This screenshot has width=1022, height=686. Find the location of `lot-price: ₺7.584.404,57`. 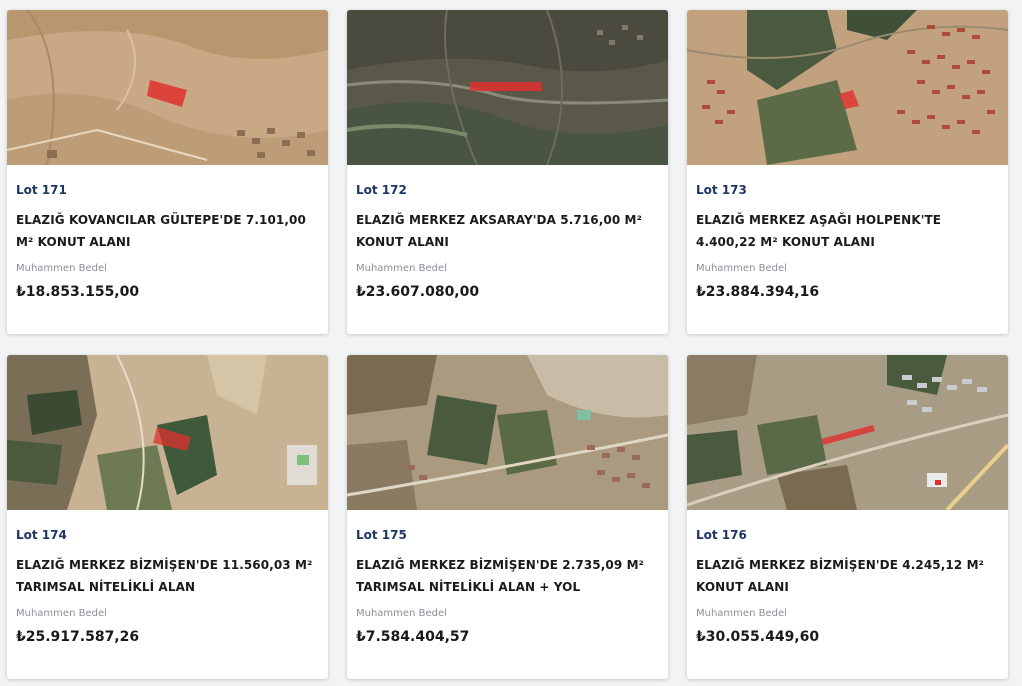

lot-price: ₺7.584.404,57 is located at coordinates (413, 637).